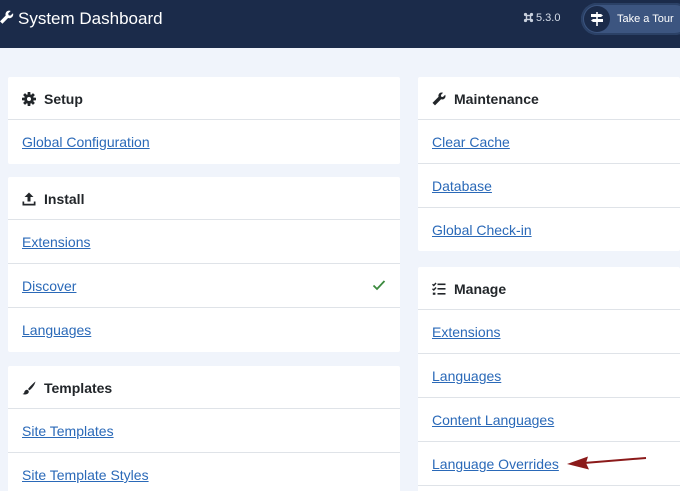  I want to click on joomla-logo-icon, so click(528, 17).